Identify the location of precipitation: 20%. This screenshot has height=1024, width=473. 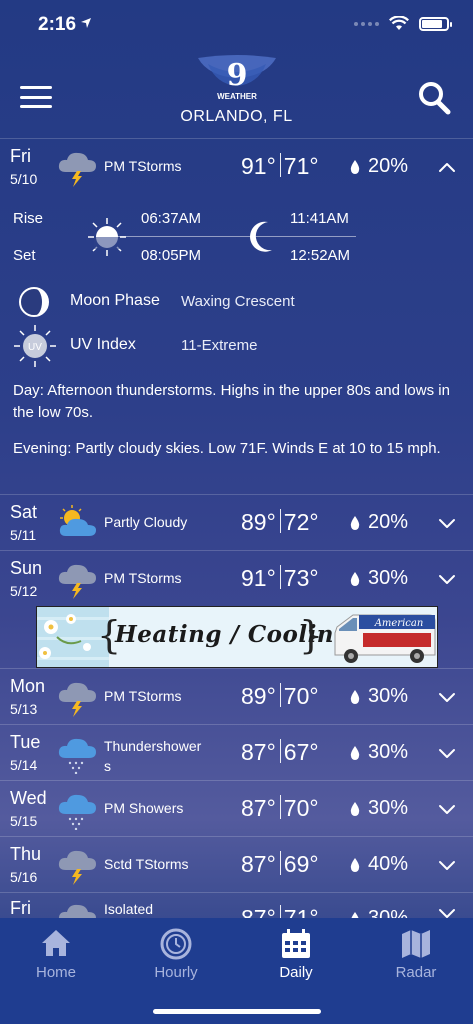
(379, 522).